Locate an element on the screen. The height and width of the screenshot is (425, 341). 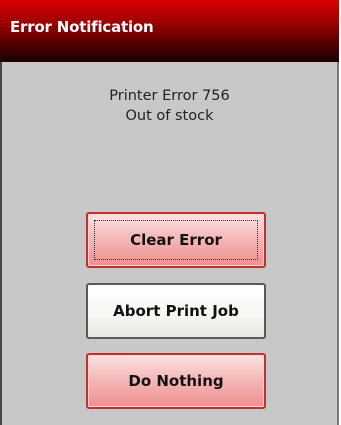
error-detail-text: Out of stock is located at coordinates (169, 116).